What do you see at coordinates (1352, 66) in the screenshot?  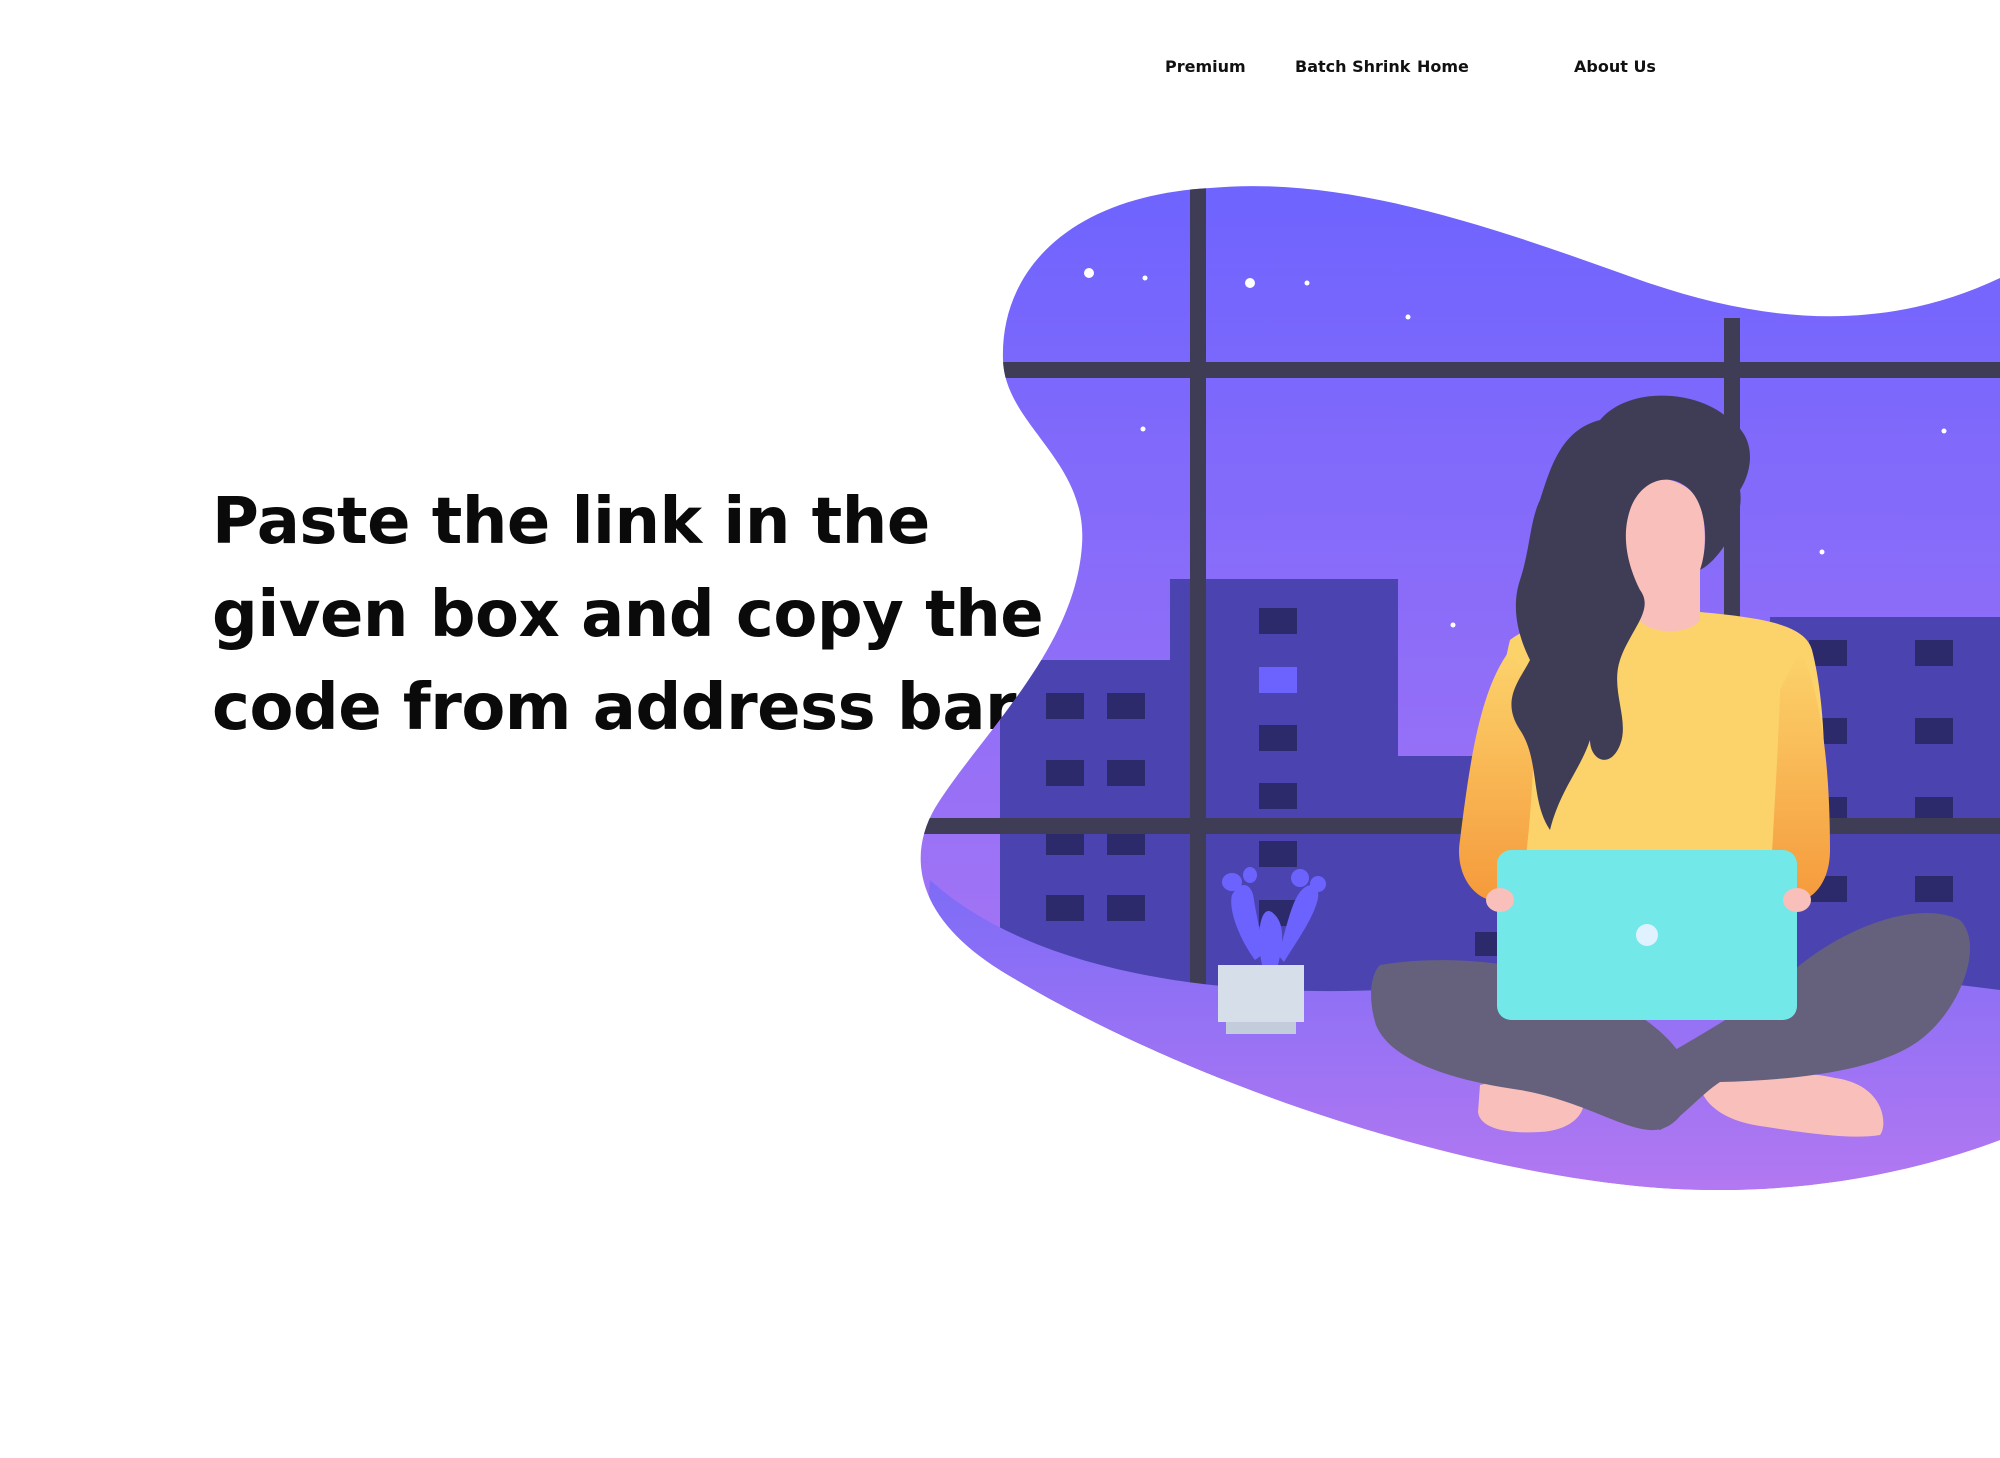 I see `nav-batch-shrink-link: Batch Shrink` at bounding box center [1352, 66].